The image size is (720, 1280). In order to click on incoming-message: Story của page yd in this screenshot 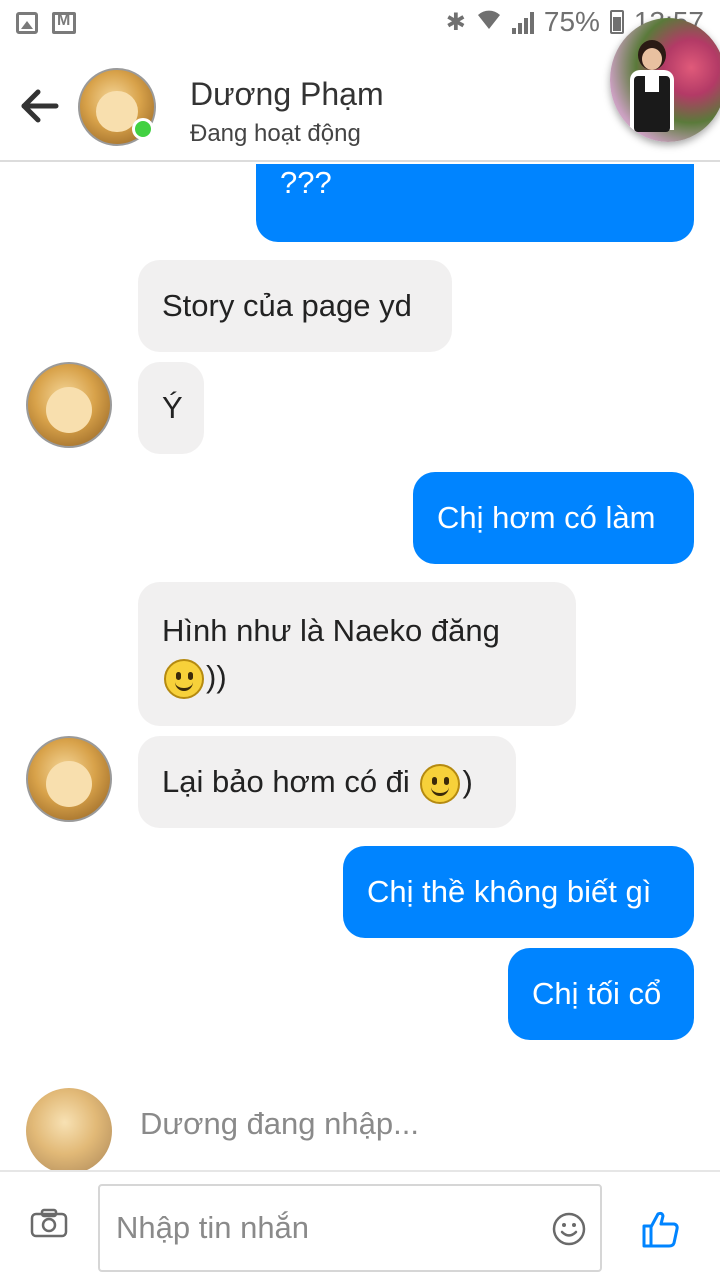, I will do `click(295, 306)`.